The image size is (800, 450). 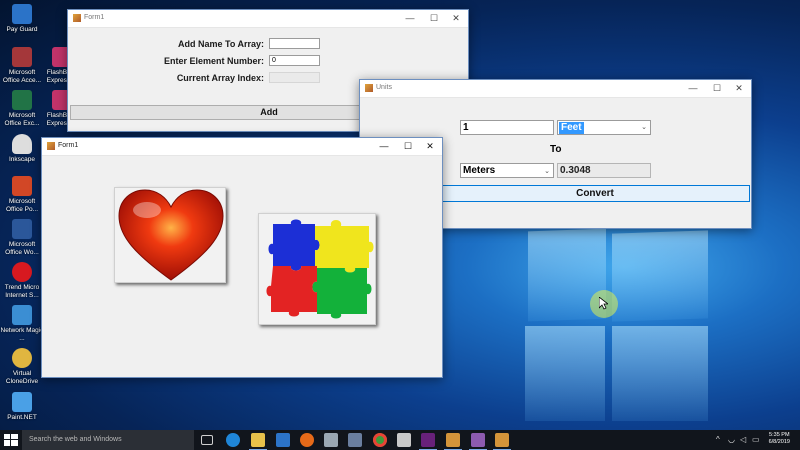 I want to click on network-magic-icon, so click(x=22, y=315).